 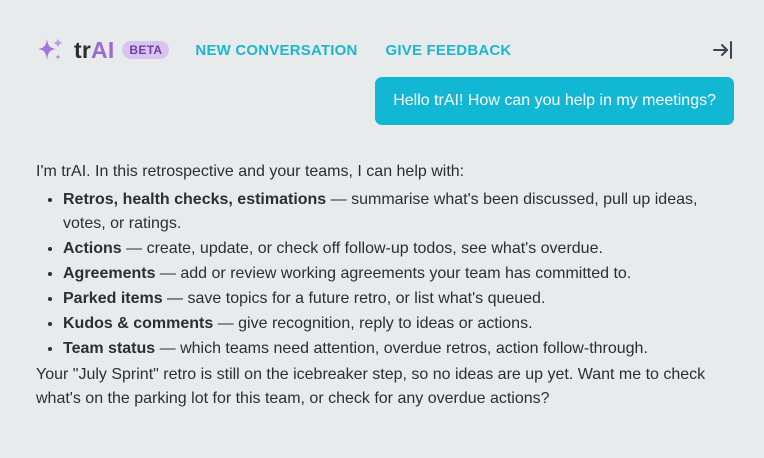 I want to click on header: trAI BETA NEW CONVERSATION GIVE FEEDBACK, so click(x=385, y=50).